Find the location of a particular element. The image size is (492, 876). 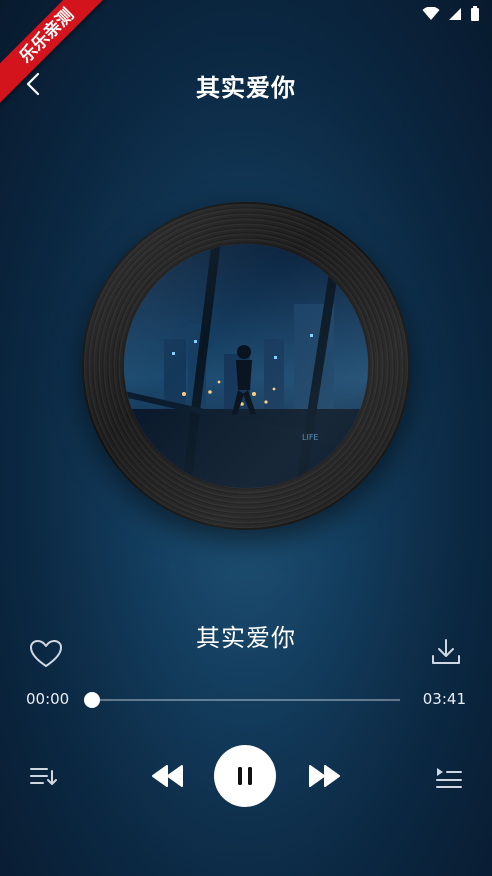

playlist-icon is located at coordinates (43, 776).